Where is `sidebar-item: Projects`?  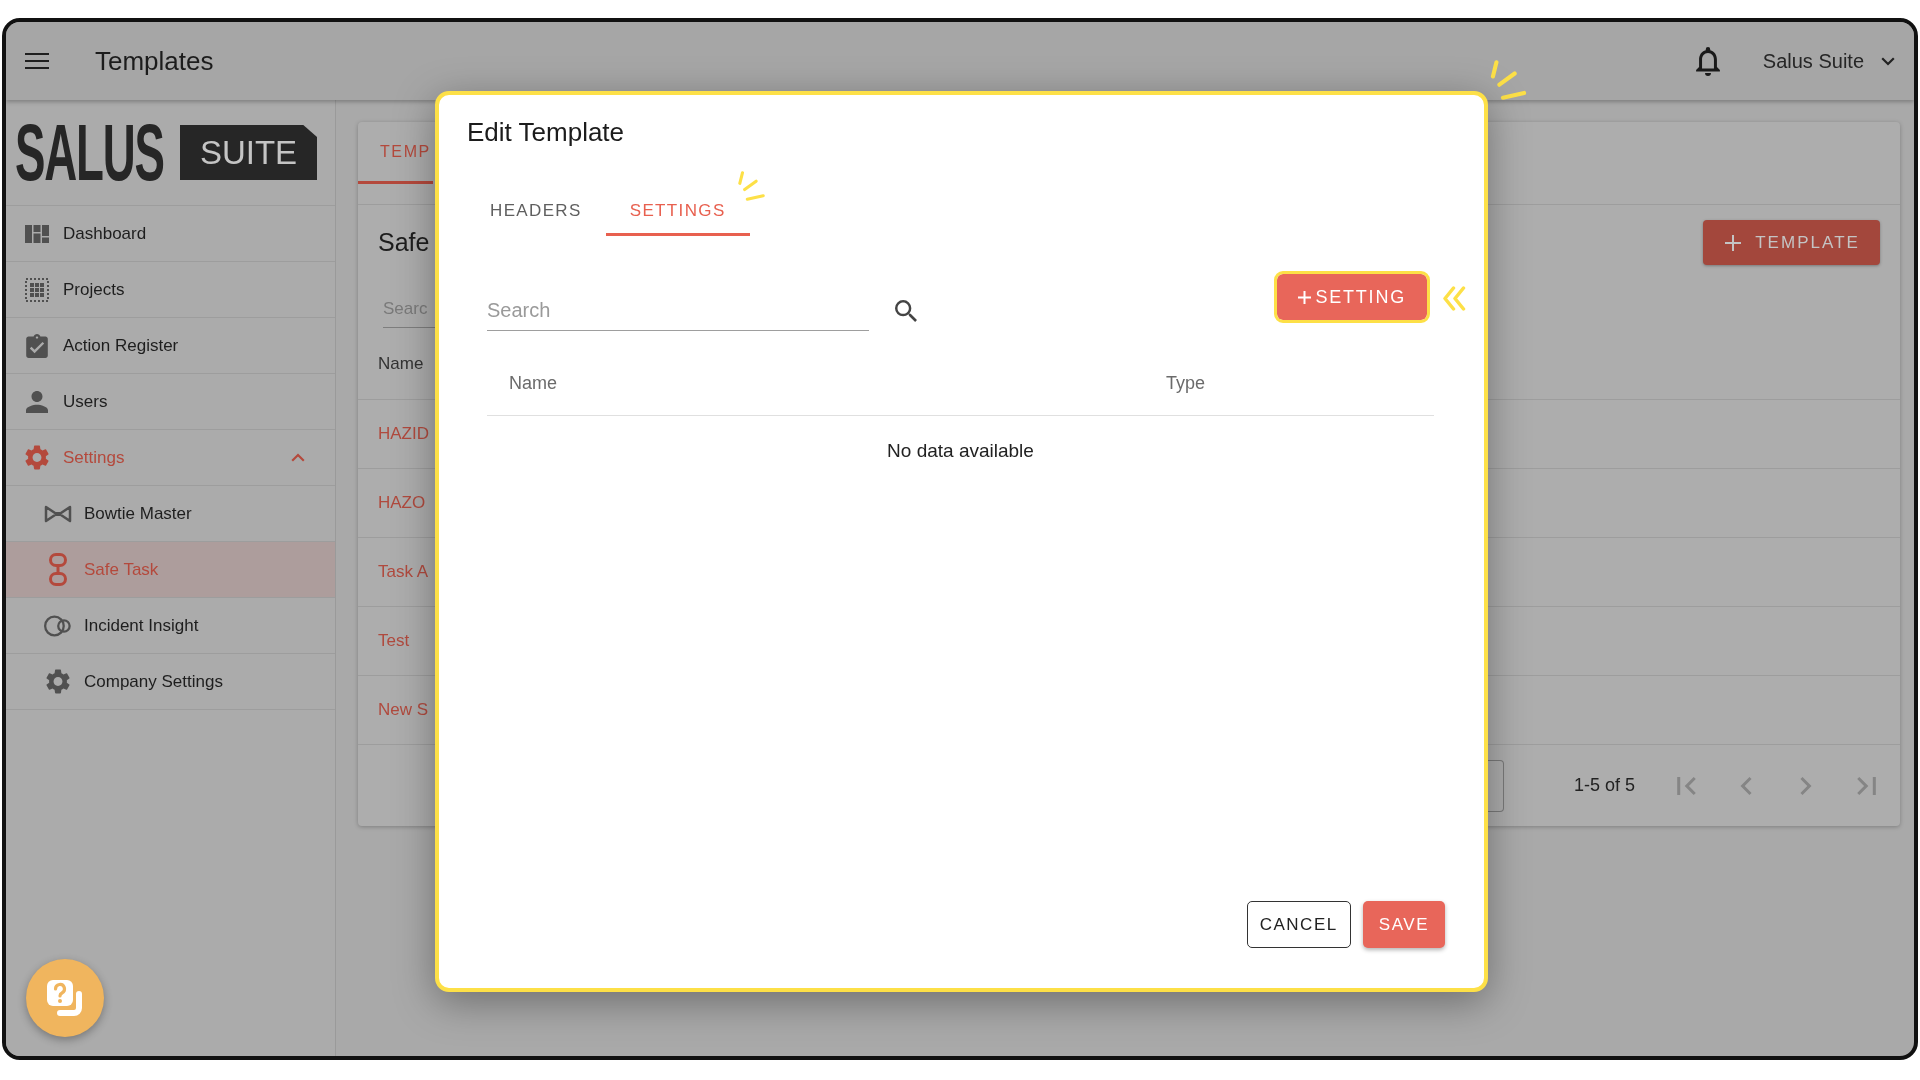 sidebar-item: Projects is located at coordinates (170, 290).